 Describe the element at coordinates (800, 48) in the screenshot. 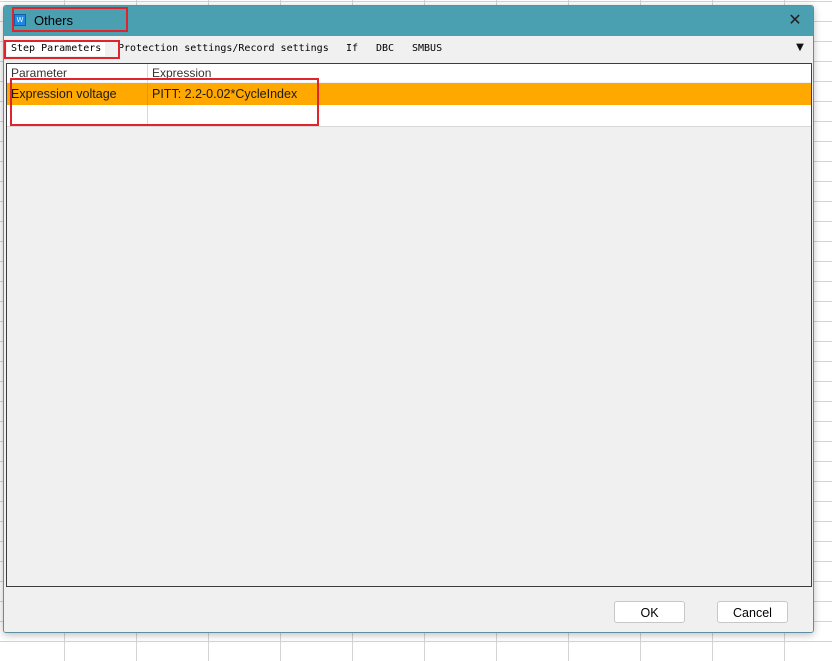

I see `tab-overflow-dropdown-icon: ▼` at that location.